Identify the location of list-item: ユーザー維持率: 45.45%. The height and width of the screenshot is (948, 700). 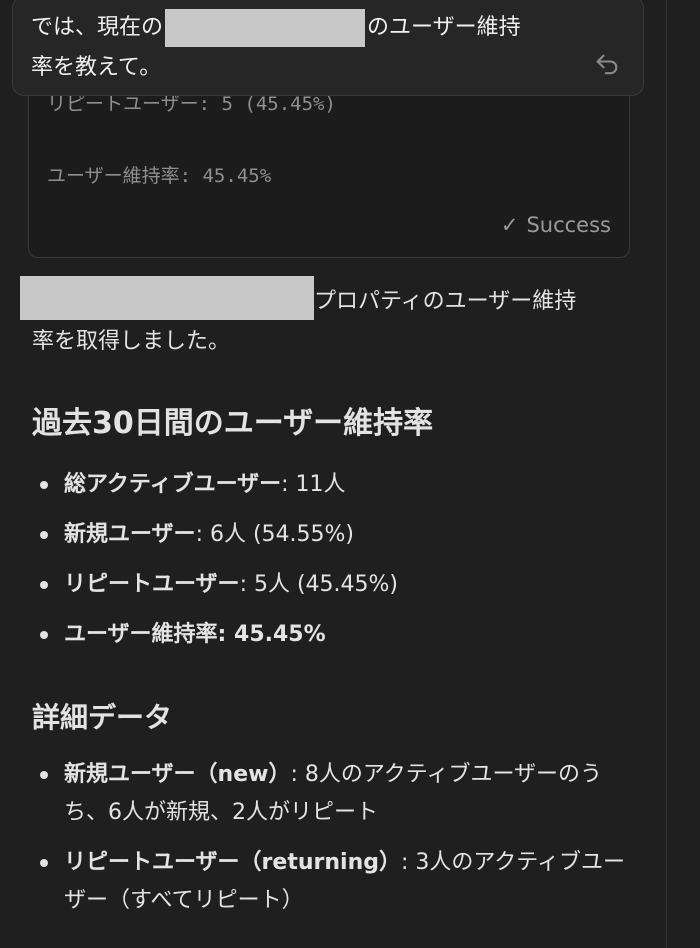
(336, 635).